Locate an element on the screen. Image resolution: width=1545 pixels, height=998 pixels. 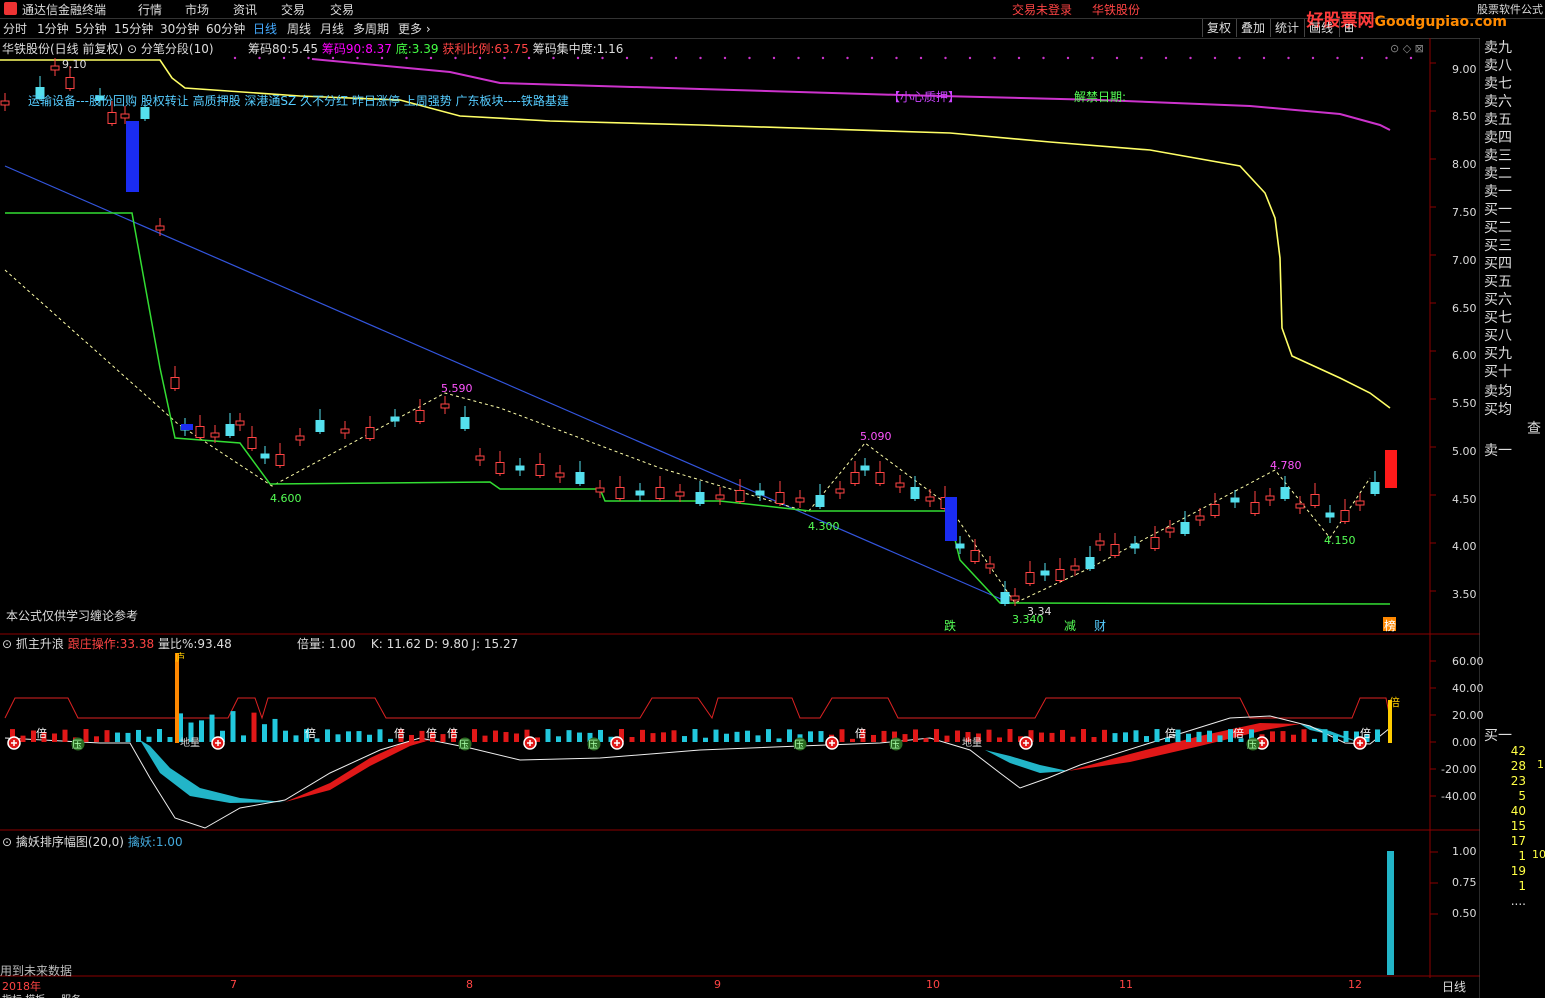
period-multi: 多周期 is located at coordinates (371, 28).